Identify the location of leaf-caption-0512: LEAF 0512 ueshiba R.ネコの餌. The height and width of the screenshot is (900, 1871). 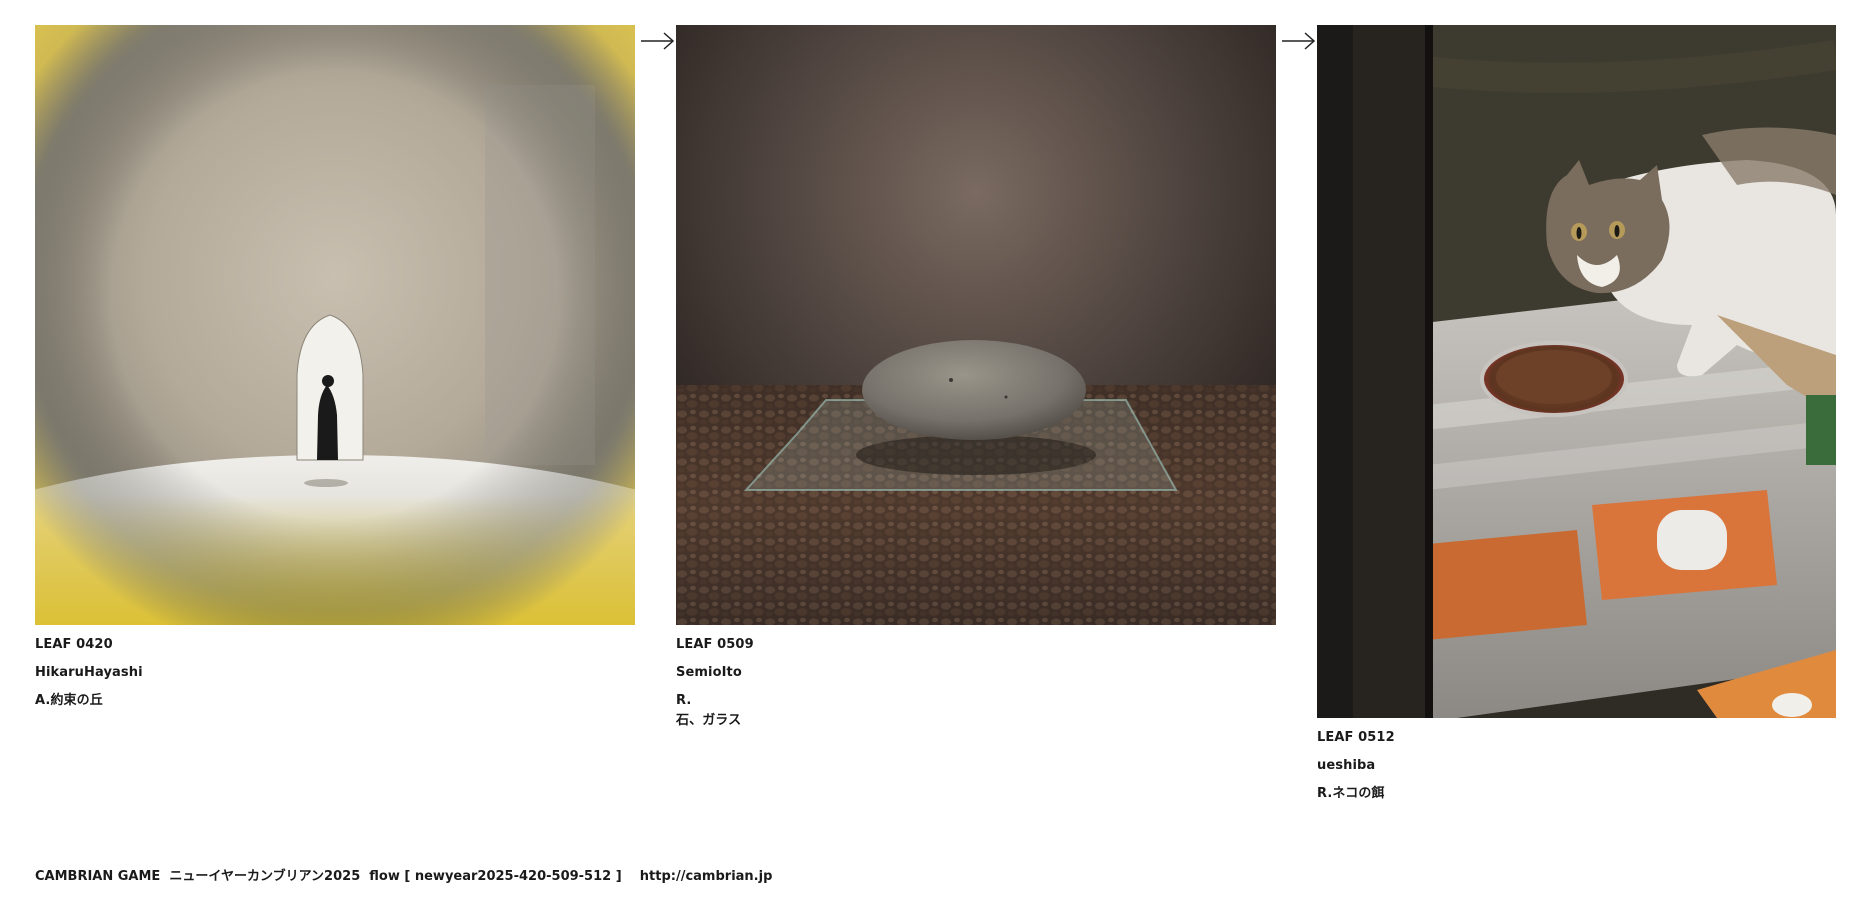
(1576, 766).